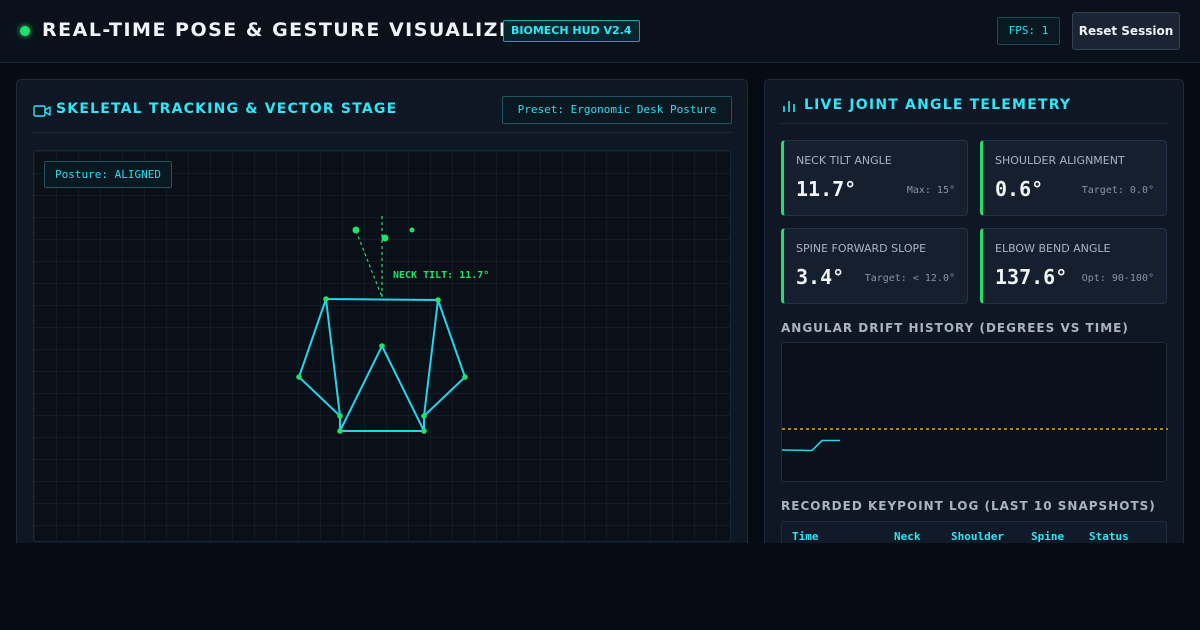 This screenshot has width=1200, height=630. What do you see at coordinates (571, 31) in the screenshot?
I see `version-badge: BIOMECH HUD V2.4` at bounding box center [571, 31].